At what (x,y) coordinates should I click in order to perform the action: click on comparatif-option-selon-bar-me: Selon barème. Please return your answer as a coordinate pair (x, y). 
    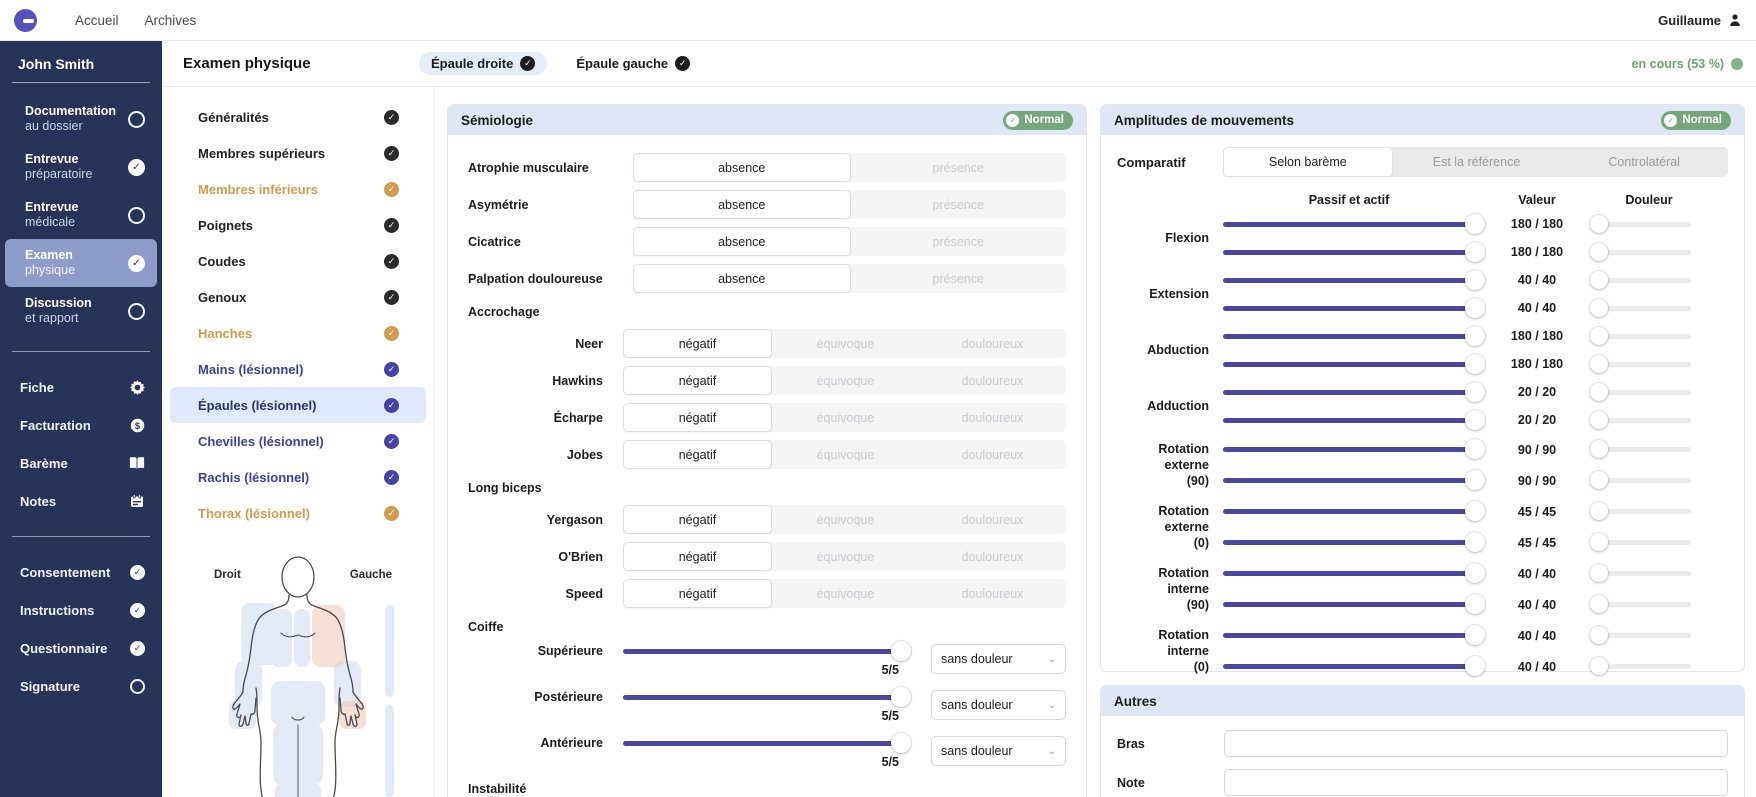
    Looking at the image, I should click on (1308, 162).